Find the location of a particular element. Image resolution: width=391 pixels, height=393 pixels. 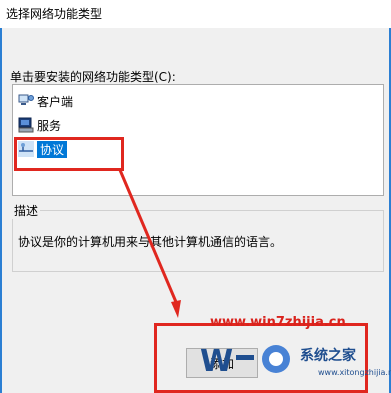

dialog-title: 选择网络功能类型 is located at coordinates (54, 14).